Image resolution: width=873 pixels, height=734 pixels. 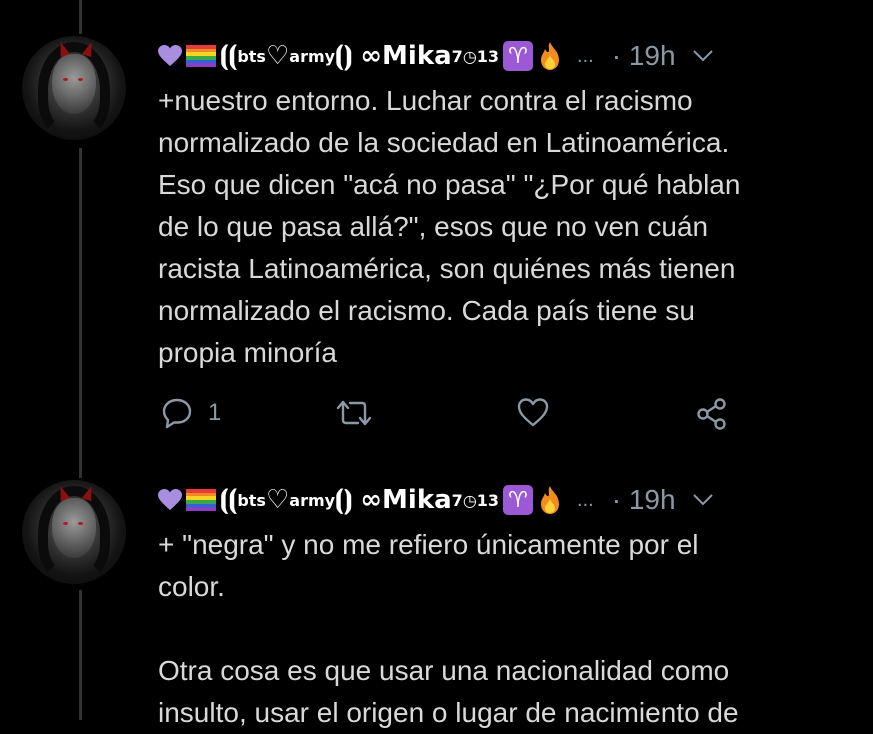 I want to click on heart-icon, so click(x=533, y=412).